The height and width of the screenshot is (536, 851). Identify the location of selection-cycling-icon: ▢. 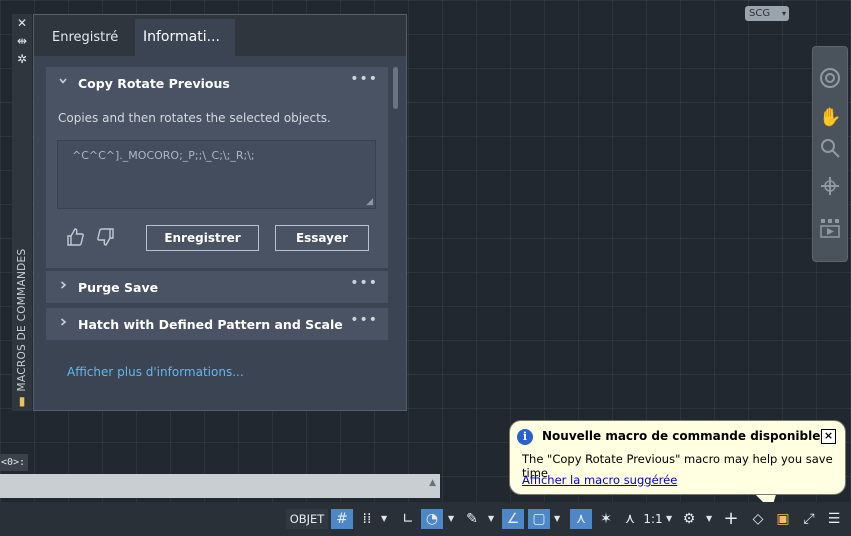
(539, 519).